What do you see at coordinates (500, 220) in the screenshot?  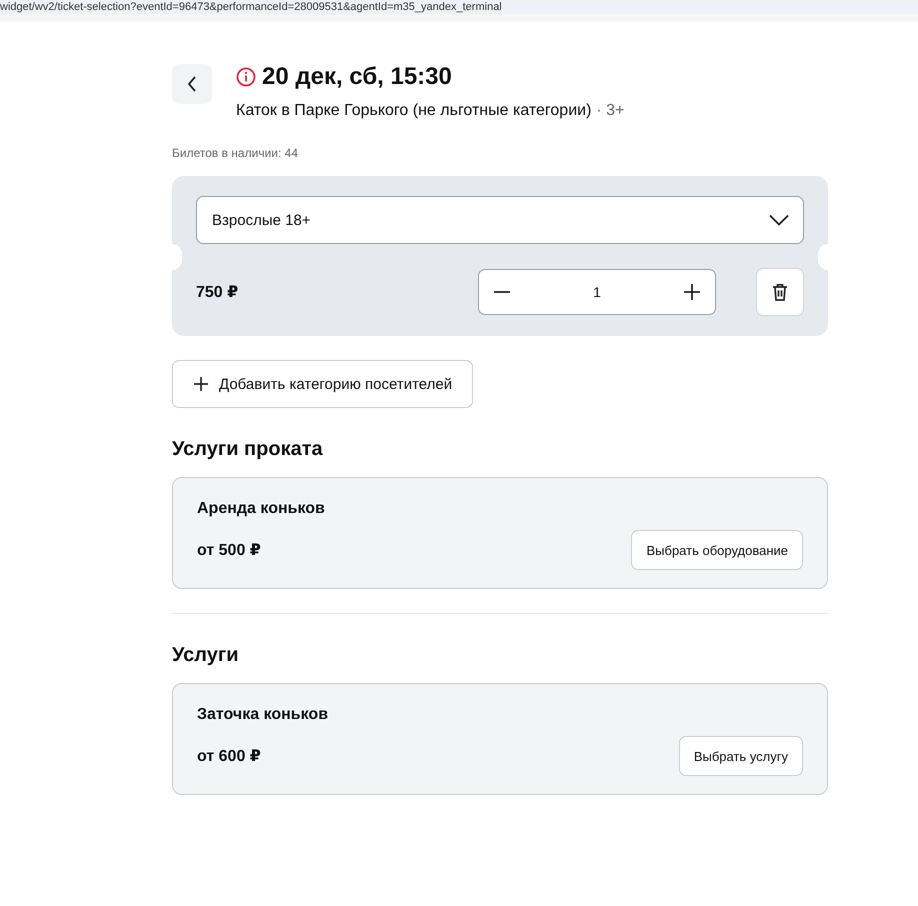 I see `category-dropdown: Взрослые 18+` at bounding box center [500, 220].